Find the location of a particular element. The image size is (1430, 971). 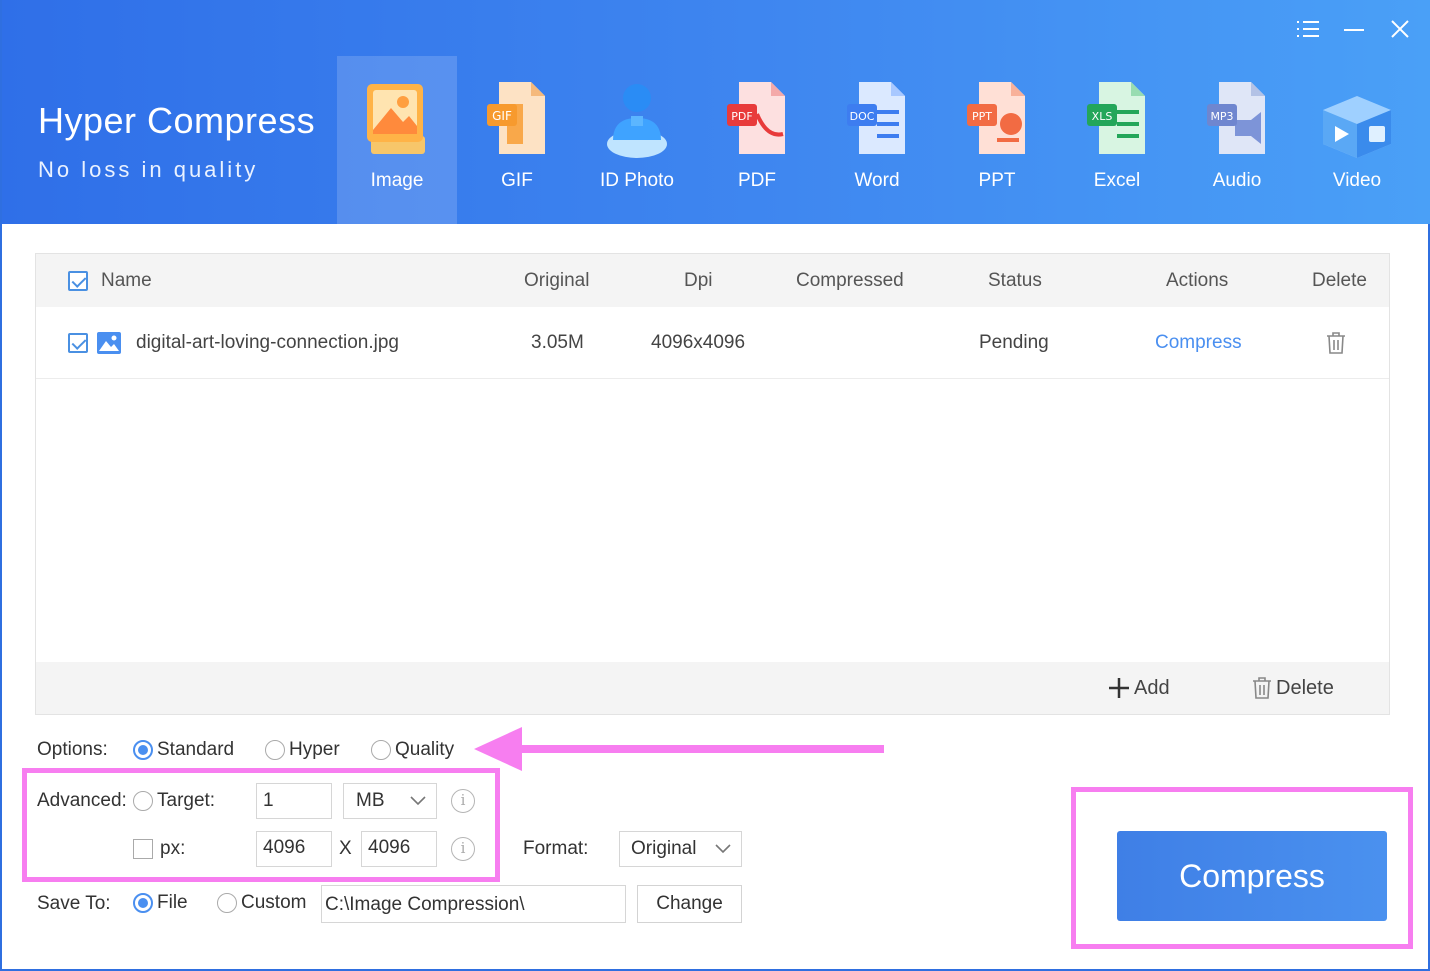

save-file-radio is located at coordinates (143, 903).